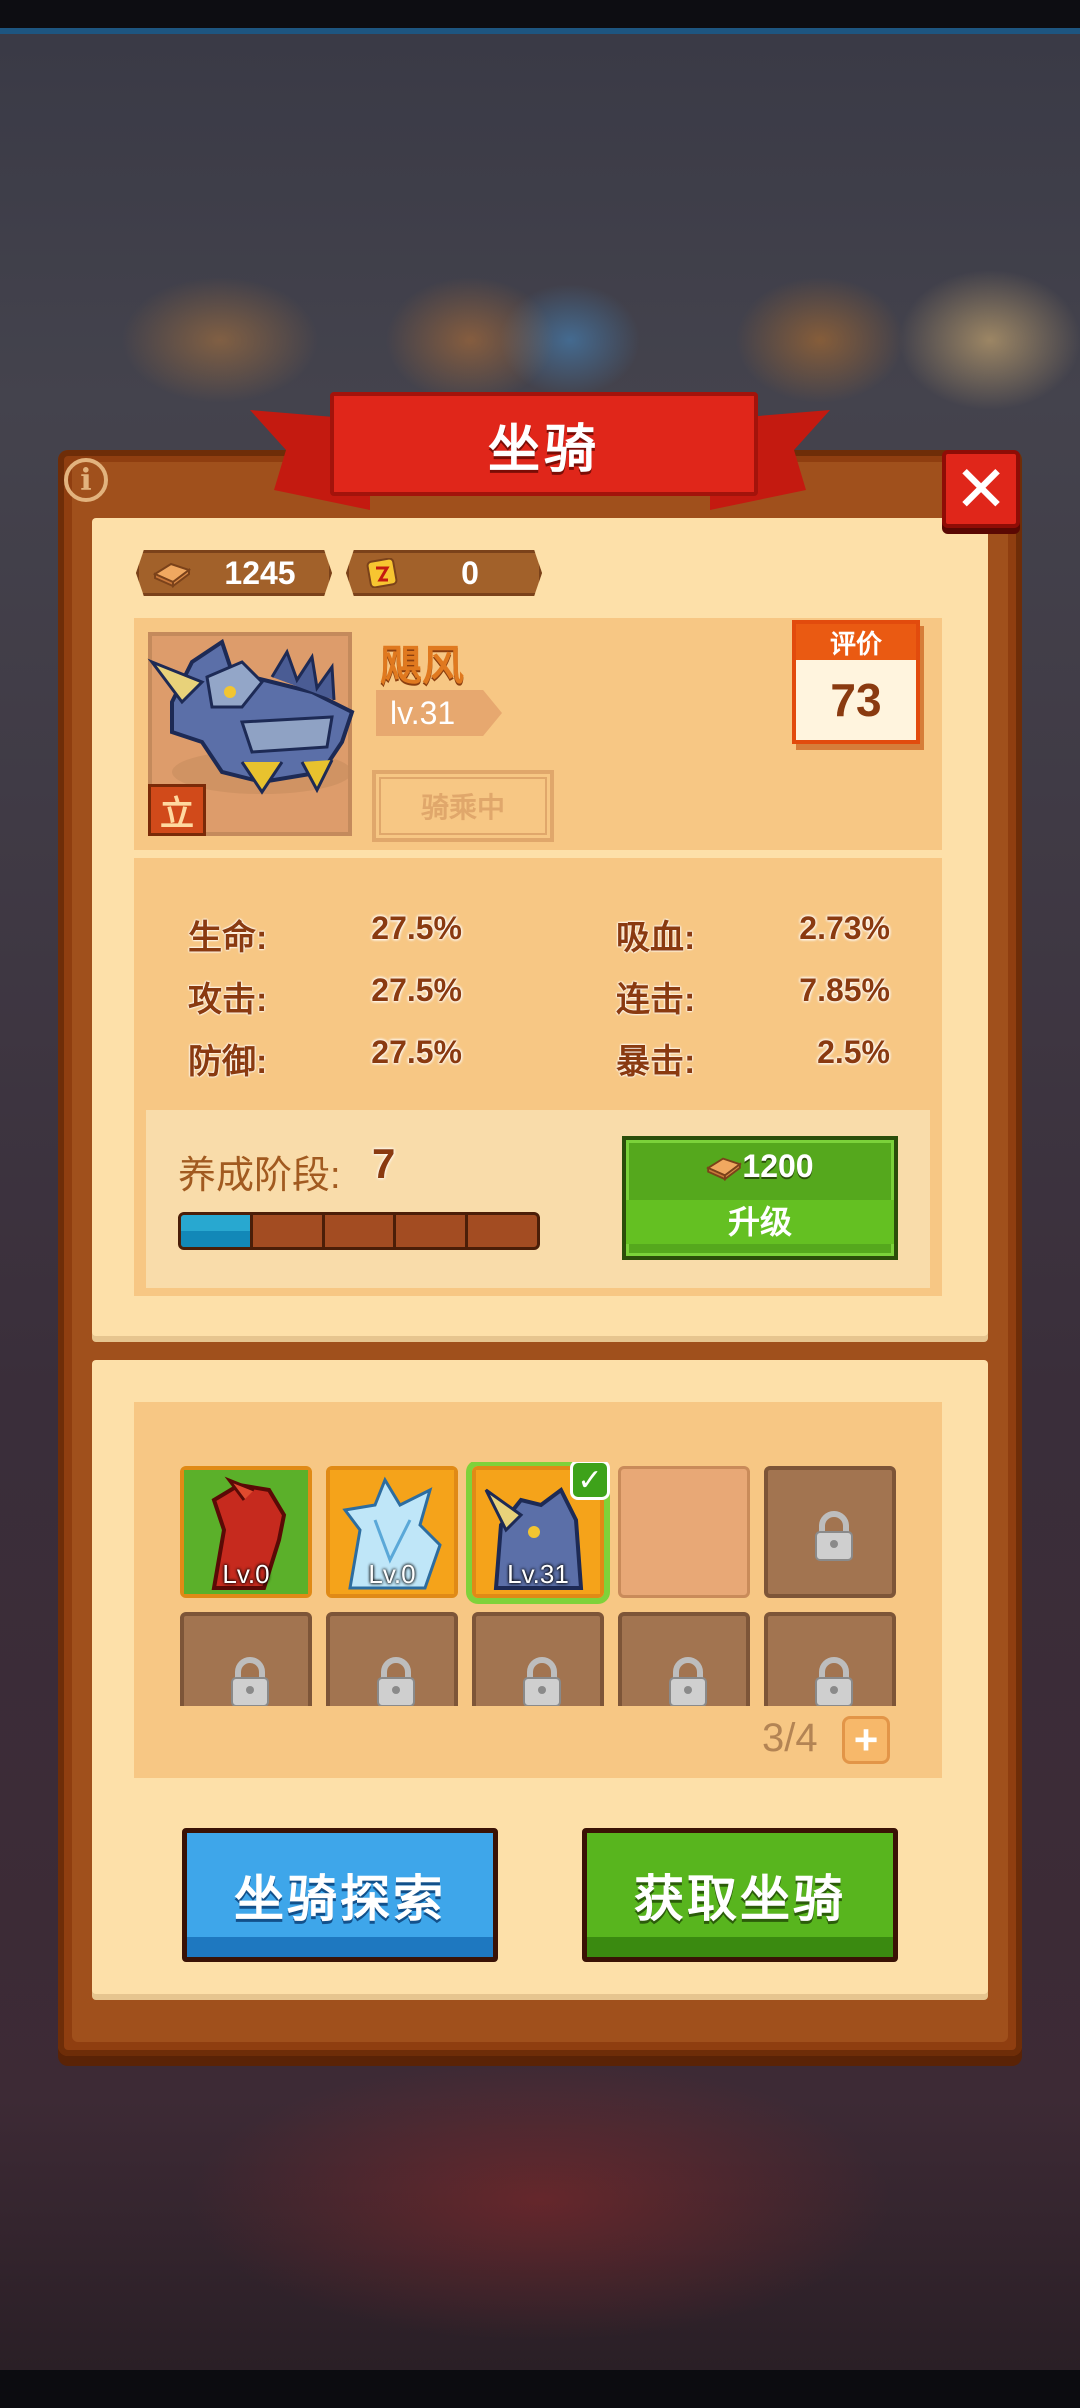 The height and width of the screenshot is (2408, 1080). Describe the element at coordinates (177, 810) in the screenshot. I see `stand-badge-icon: 立` at that location.